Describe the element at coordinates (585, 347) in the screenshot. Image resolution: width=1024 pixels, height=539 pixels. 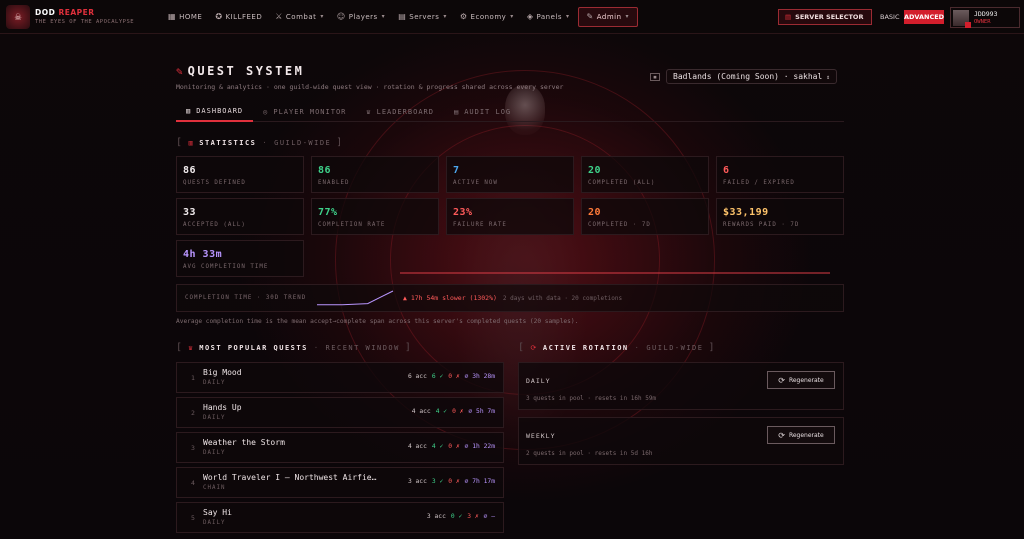
I see `rotation-title: ACTIVE ROTATION` at that location.